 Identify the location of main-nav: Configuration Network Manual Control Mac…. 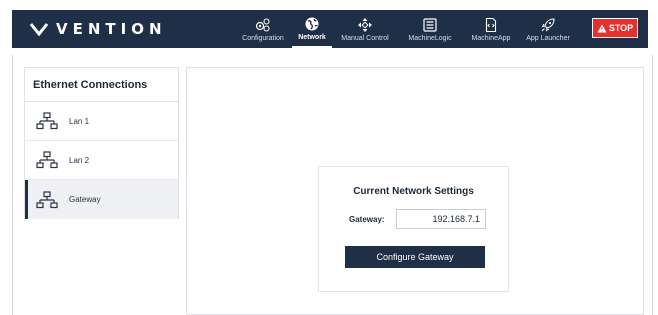
(405, 29).